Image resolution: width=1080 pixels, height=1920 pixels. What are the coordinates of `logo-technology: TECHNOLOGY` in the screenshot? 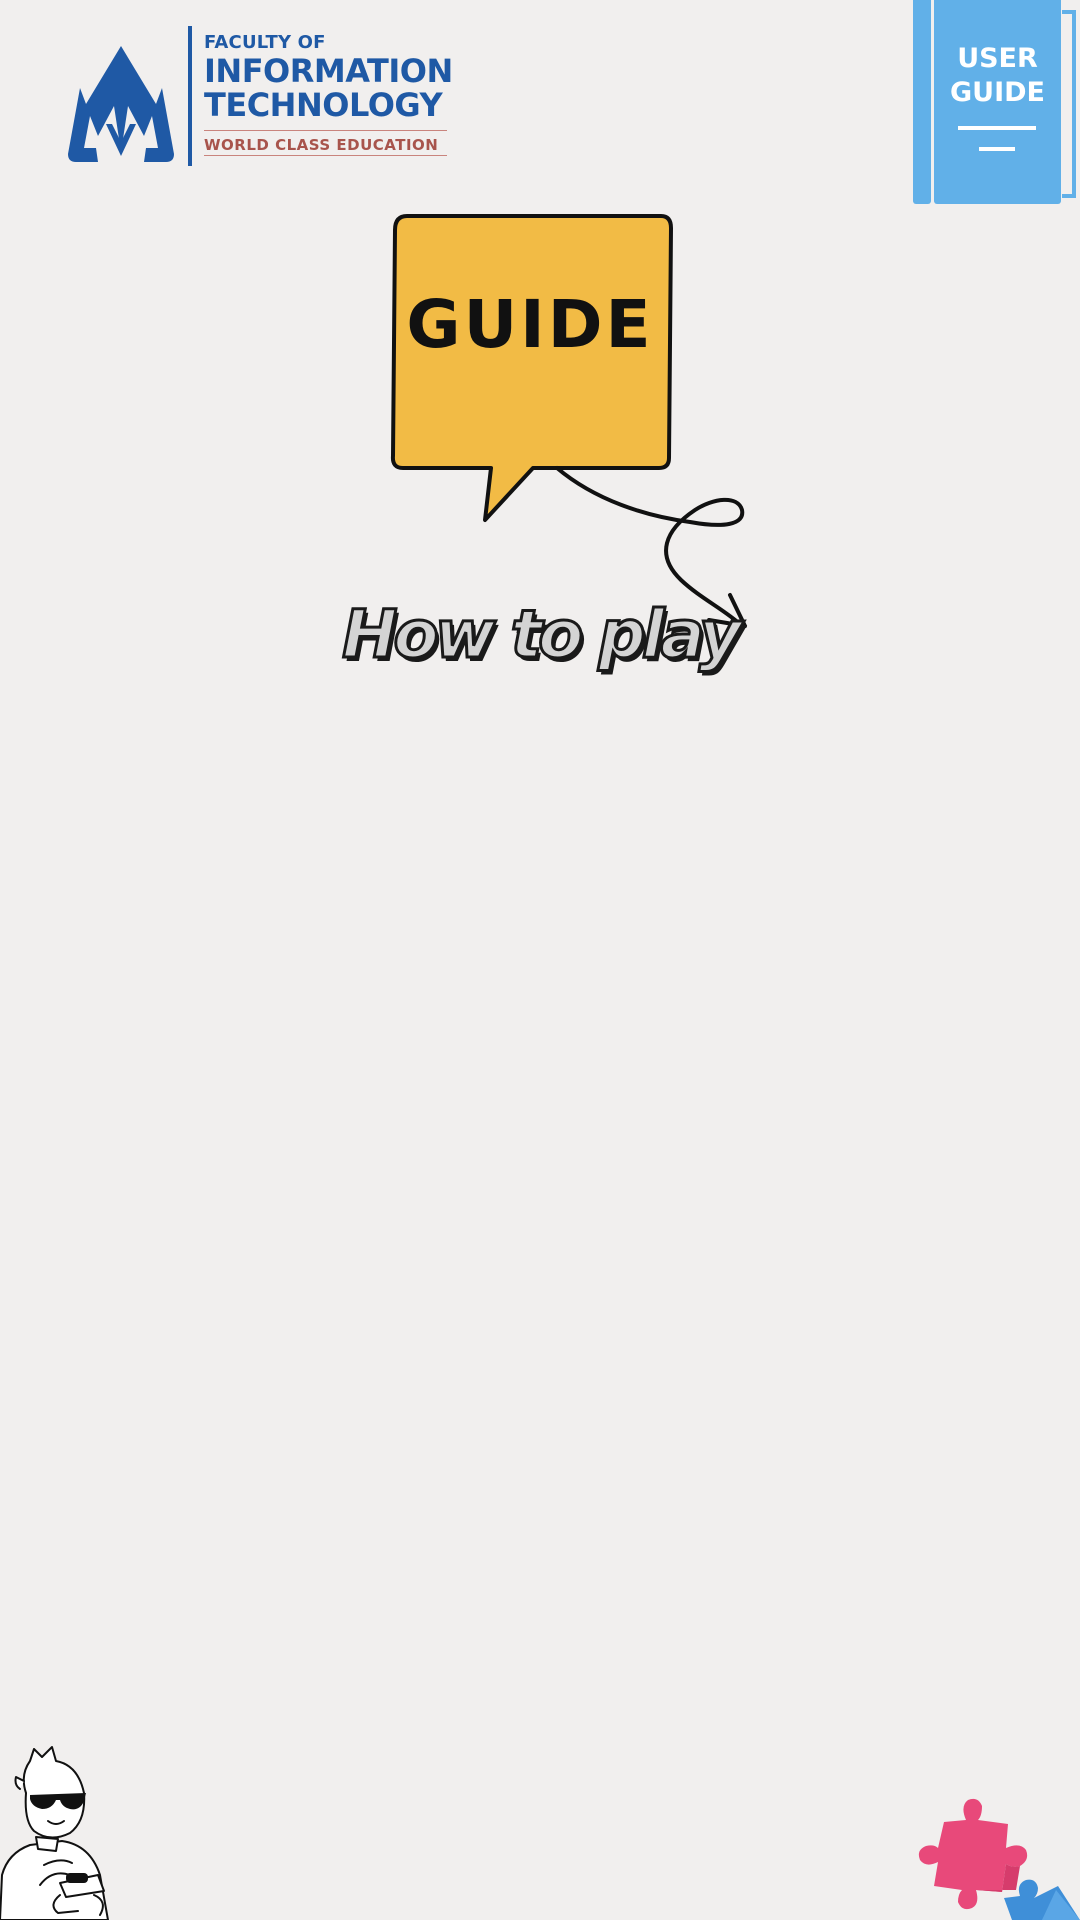 It's located at (323, 105).